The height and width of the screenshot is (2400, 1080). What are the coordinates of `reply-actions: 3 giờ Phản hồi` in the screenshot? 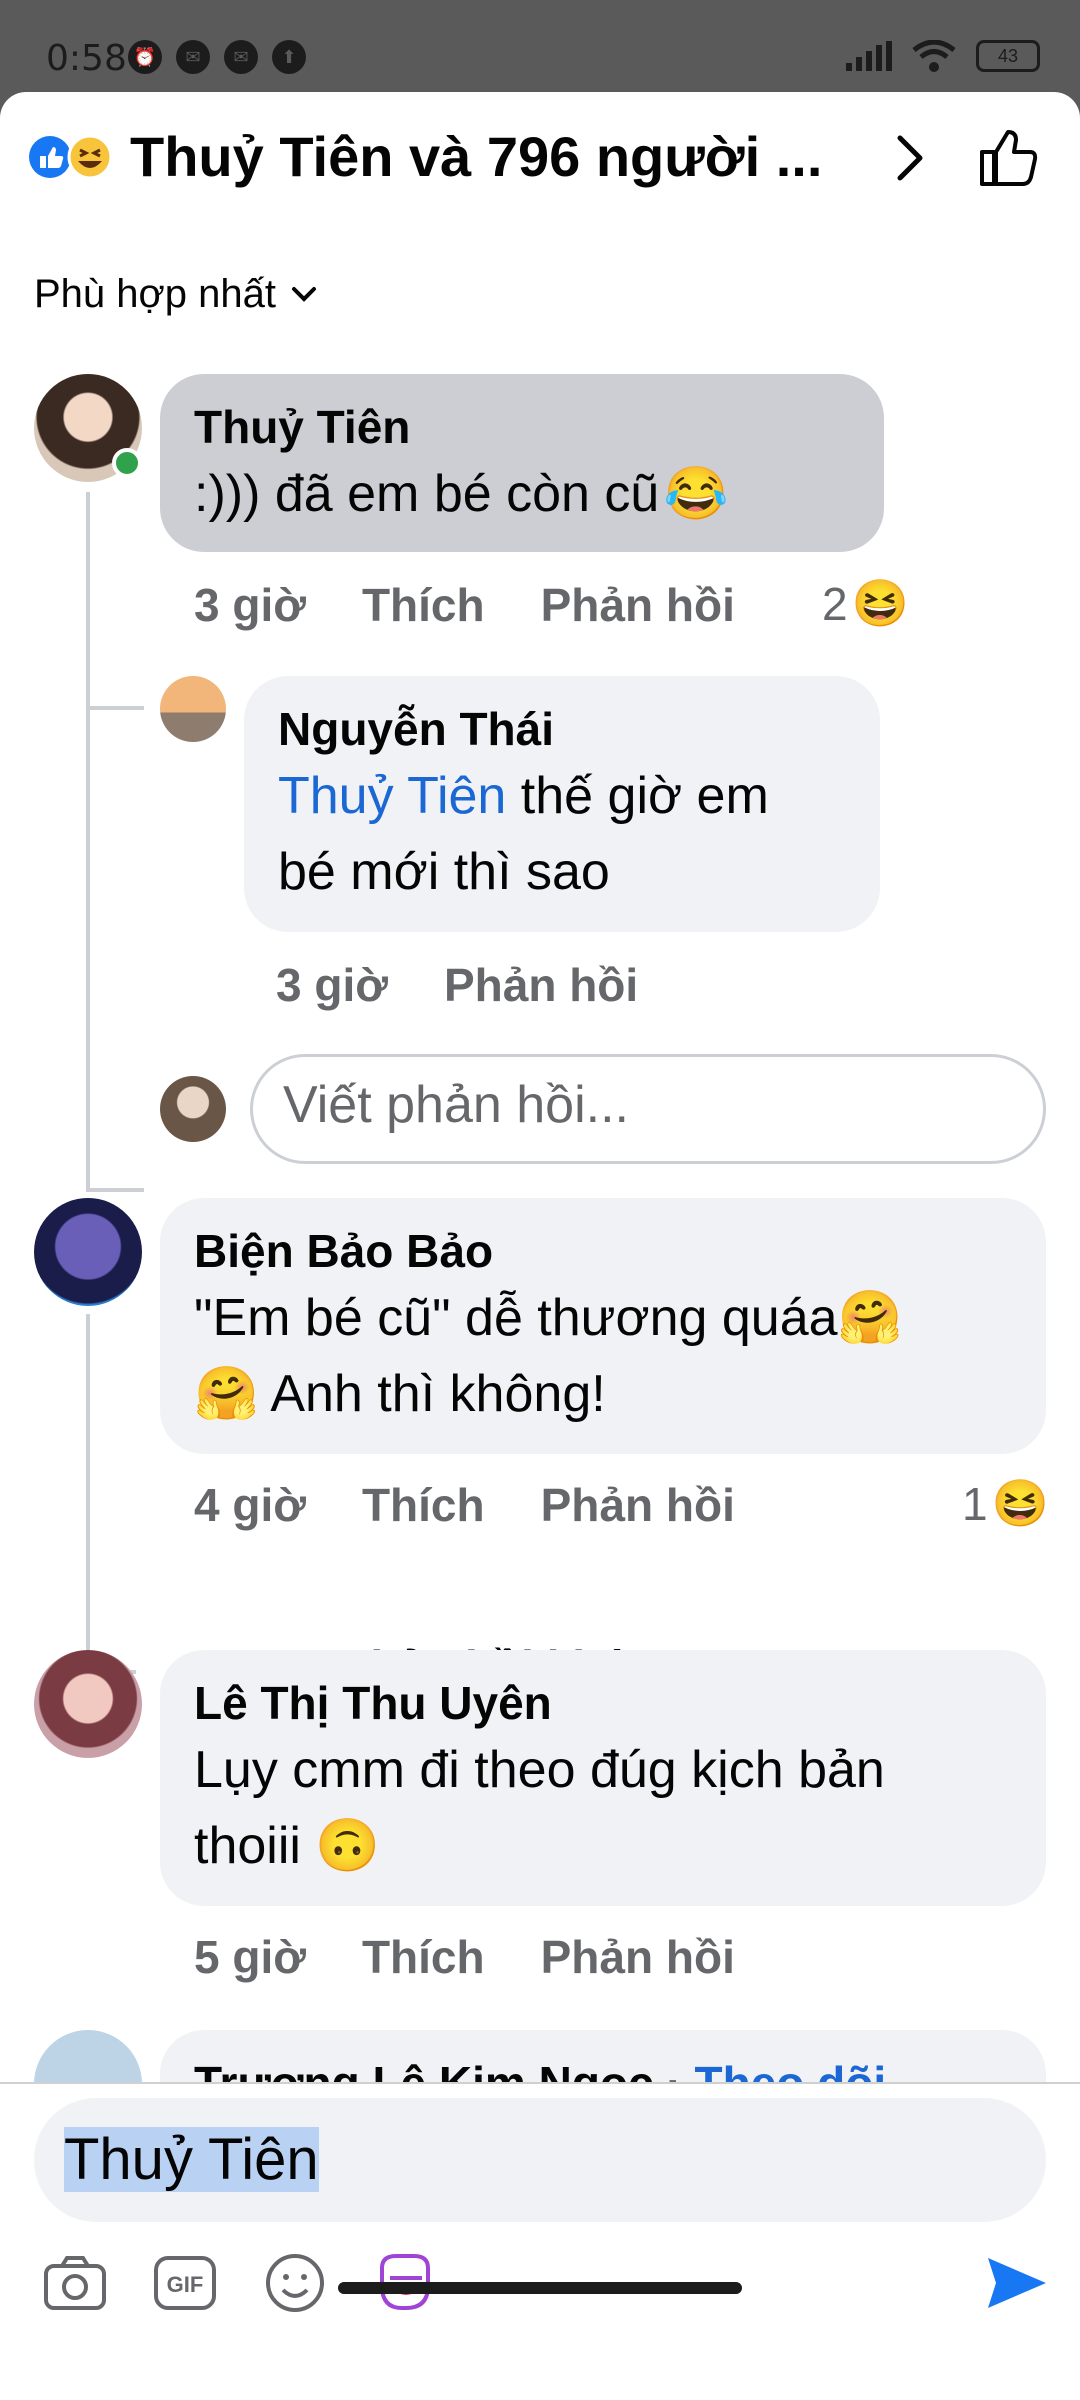 It's located at (485, 985).